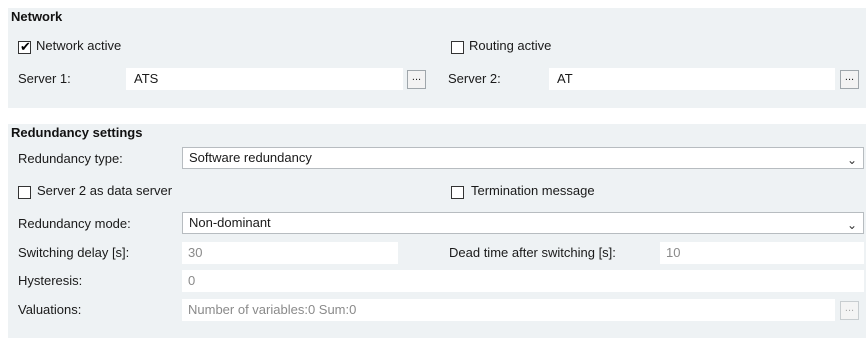 The width and height of the screenshot is (866, 338). I want to click on server2-data-server-label: Server 2 as data server, so click(104, 190).